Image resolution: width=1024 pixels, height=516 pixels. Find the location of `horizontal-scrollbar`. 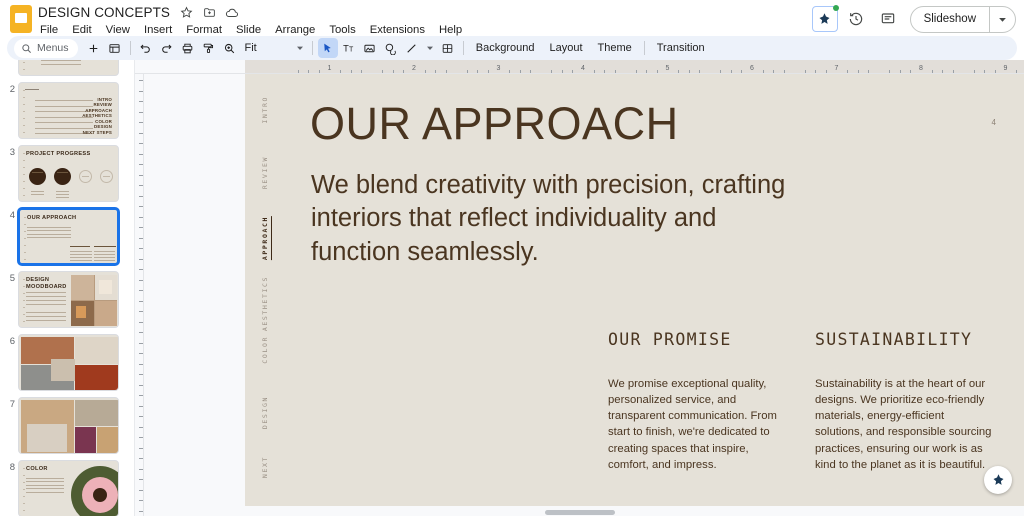

horizontal-scrollbar is located at coordinates (579, 512).